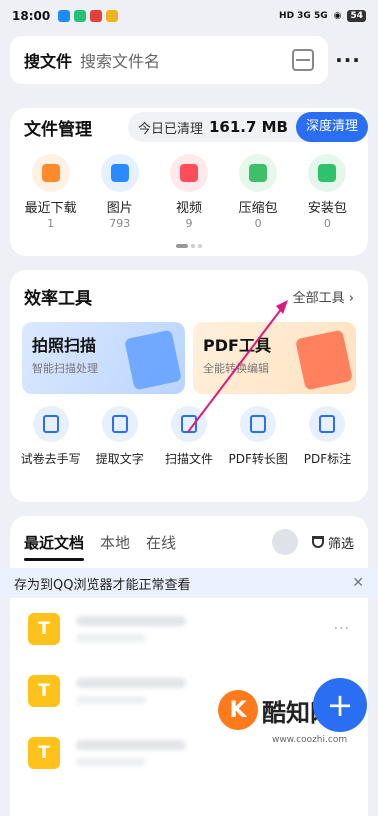 This screenshot has height=816, width=378. Describe the element at coordinates (188, 208) in the screenshot. I see `category-label: 视频` at that location.